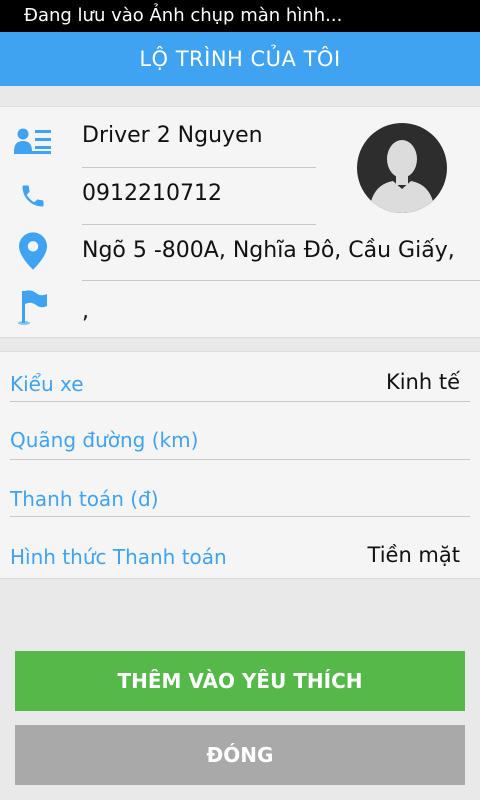 The height and width of the screenshot is (800, 480). I want to click on payment-amount-label: Thanh toán (đ), so click(84, 499).